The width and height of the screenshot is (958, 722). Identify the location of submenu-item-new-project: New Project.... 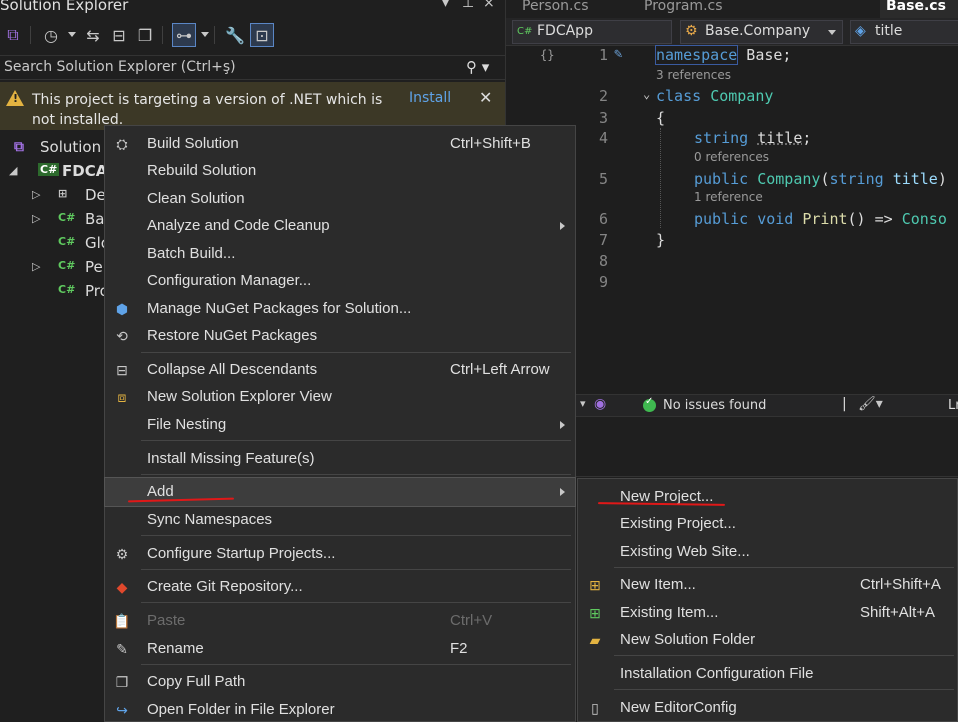
(767, 497).